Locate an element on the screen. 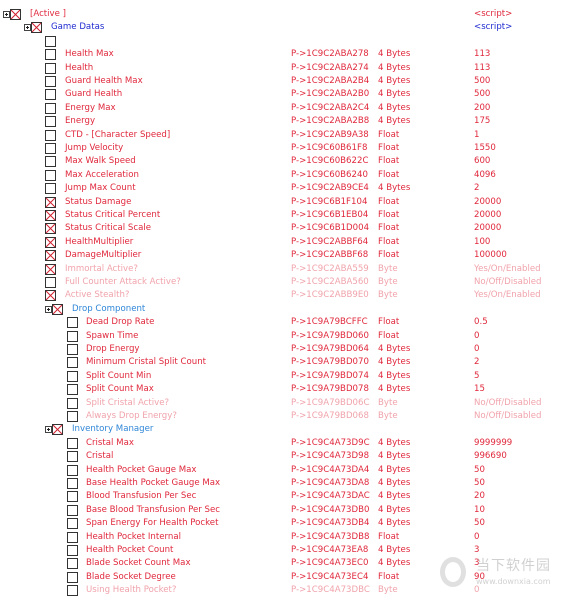 This screenshot has width=573, height=600. table-group-row: Drop Component is located at coordinates (286, 309).